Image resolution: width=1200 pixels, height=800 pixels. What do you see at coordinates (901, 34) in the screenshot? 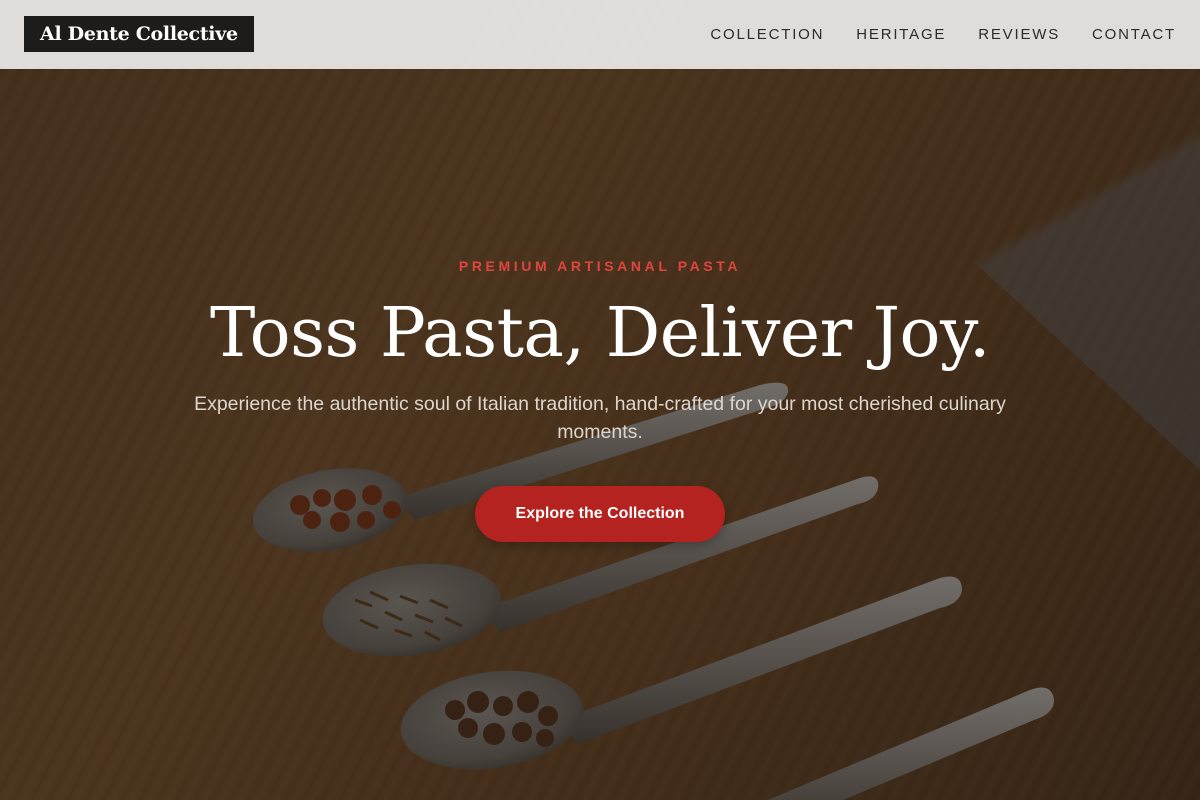
I see `nav-link-heritage: HERITAGE` at bounding box center [901, 34].